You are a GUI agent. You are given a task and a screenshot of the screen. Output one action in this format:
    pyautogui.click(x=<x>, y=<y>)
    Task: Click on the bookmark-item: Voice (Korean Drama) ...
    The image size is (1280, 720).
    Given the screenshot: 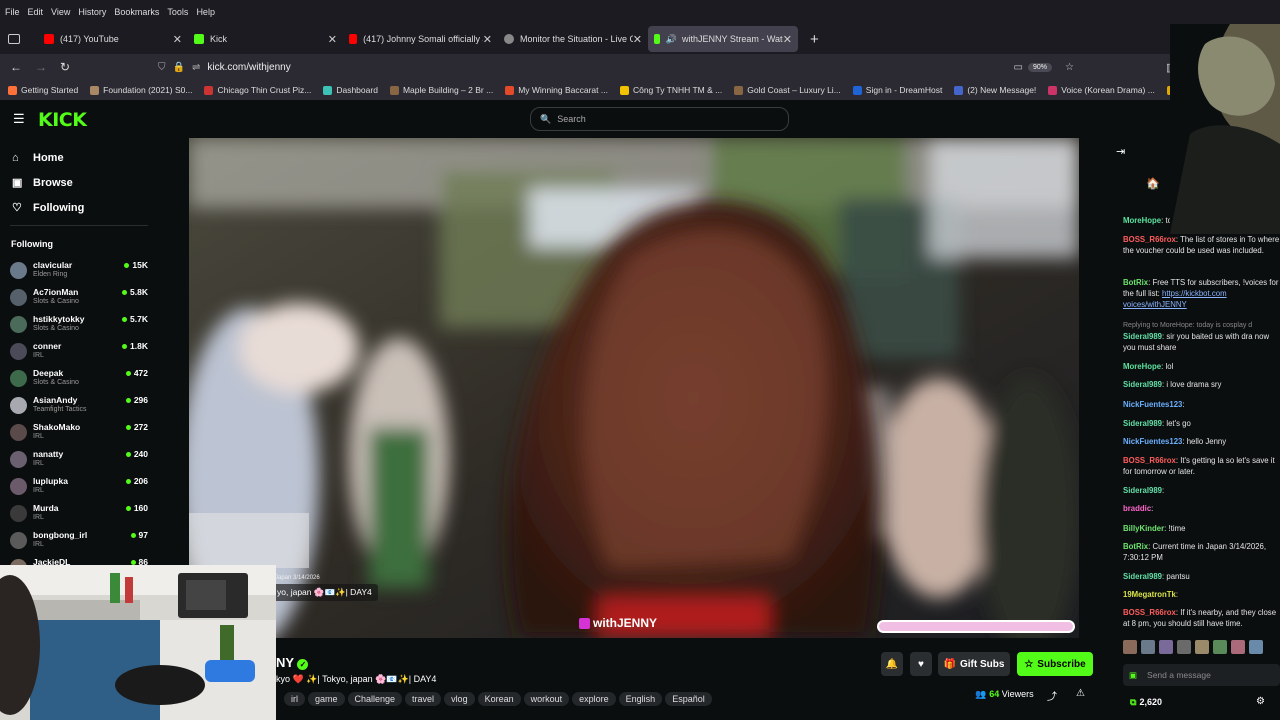 What is the action you would take?
    pyautogui.click(x=1101, y=90)
    